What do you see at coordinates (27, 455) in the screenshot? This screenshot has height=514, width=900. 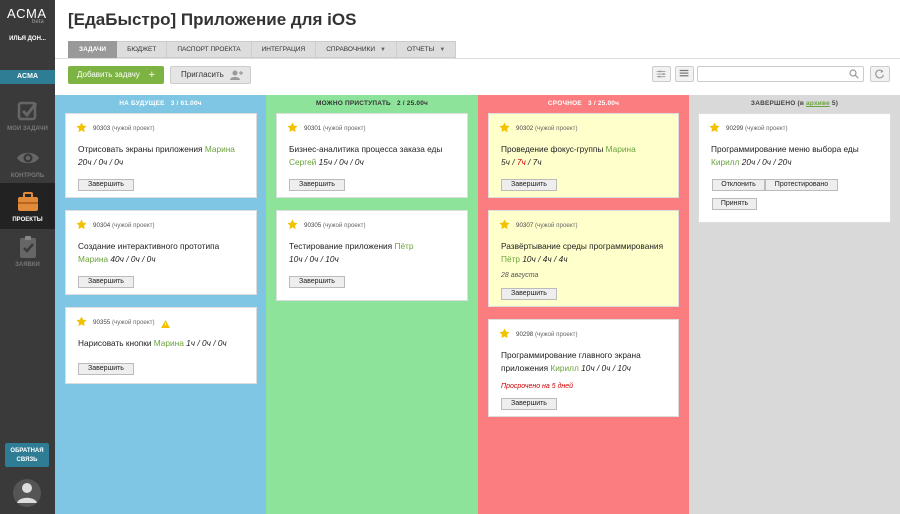 I see `feedback-button: ОБРАТНАЯ СВЯЗЬ` at bounding box center [27, 455].